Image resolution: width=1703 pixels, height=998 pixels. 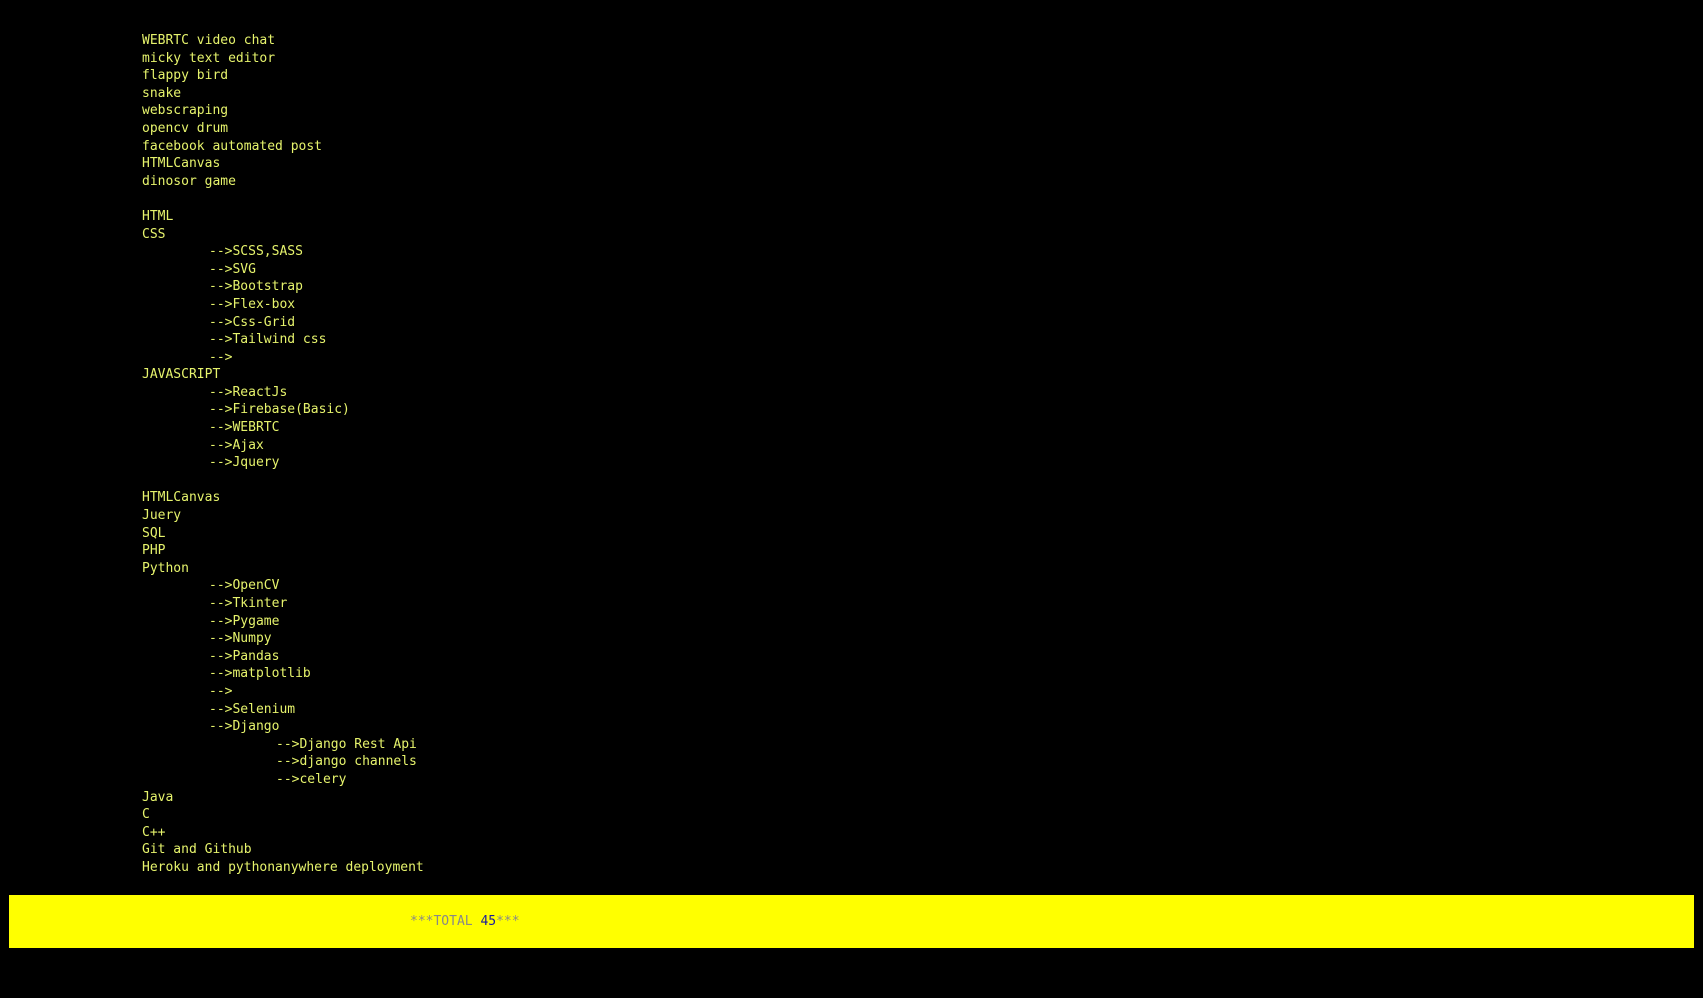 I want to click on javascript-subskill: -->Ajax, so click(x=236, y=445).